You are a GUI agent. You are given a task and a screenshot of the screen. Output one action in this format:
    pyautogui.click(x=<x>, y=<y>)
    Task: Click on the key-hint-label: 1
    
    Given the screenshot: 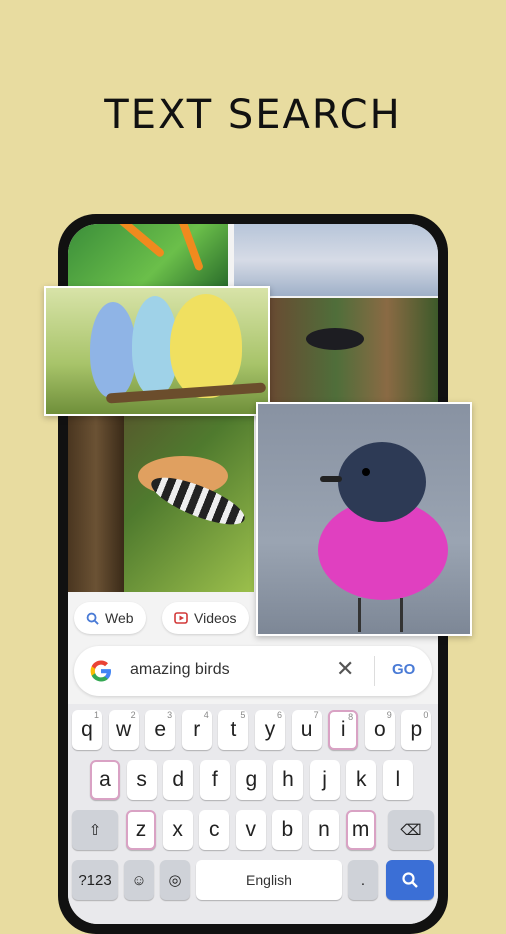 What is the action you would take?
    pyautogui.click(x=96, y=715)
    